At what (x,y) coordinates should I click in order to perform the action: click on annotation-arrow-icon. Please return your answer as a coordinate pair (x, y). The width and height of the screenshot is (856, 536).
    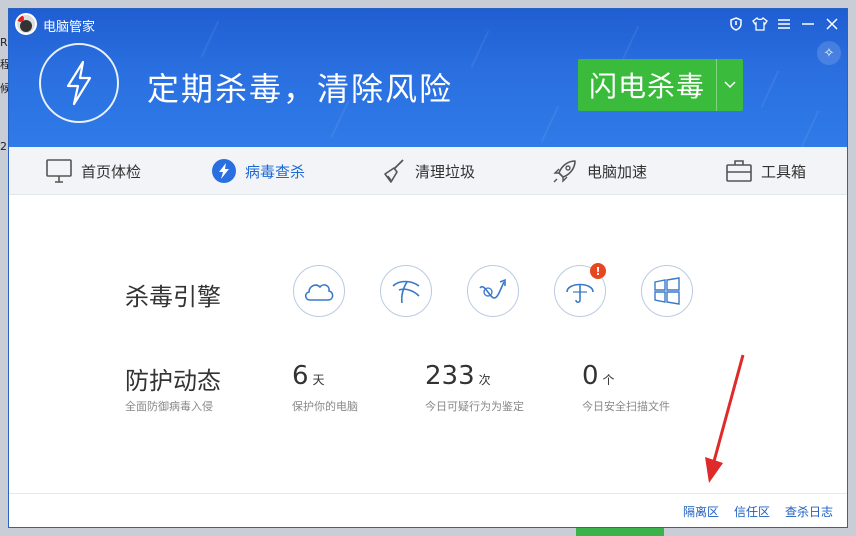
    Looking at the image, I should click on (725, 418).